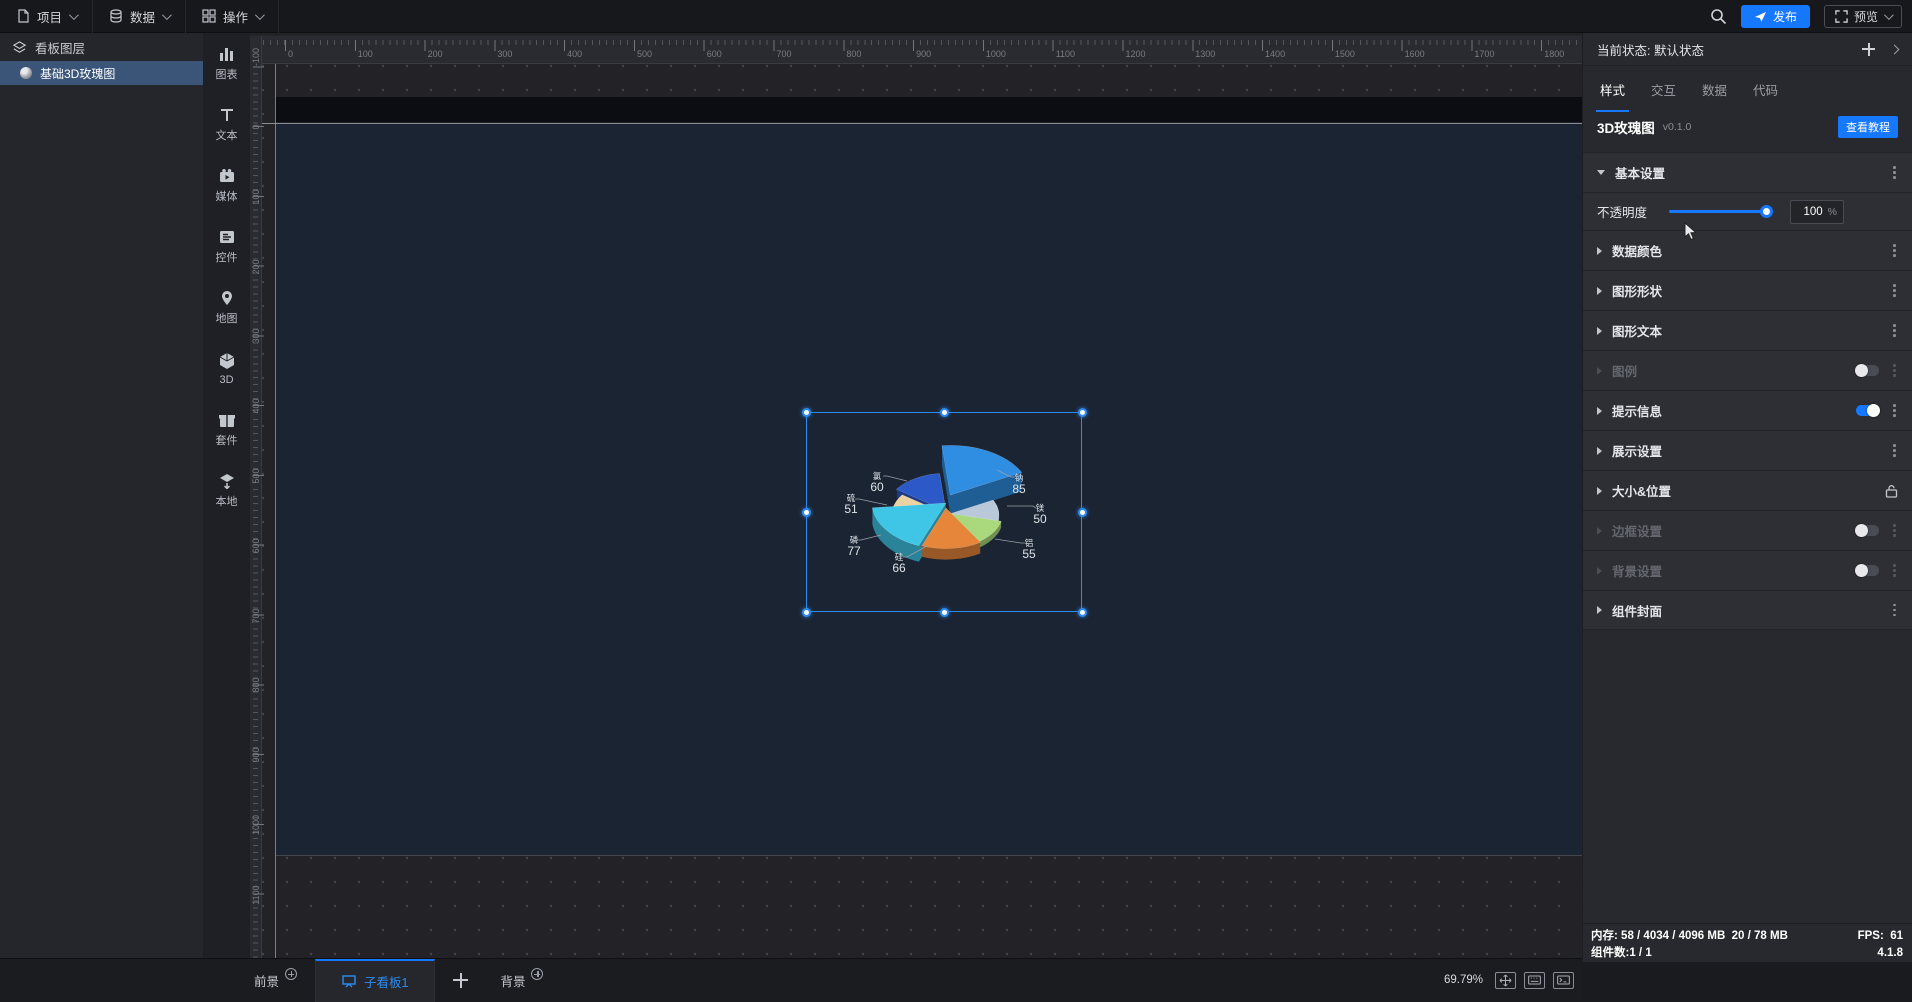 Image resolution: width=1912 pixels, height=1002 pixels. What do you see at coordinates (1534, 980) in the screenshot?
I see `keyboard-shortcuts-icon` at bounding box center [1534, 980].